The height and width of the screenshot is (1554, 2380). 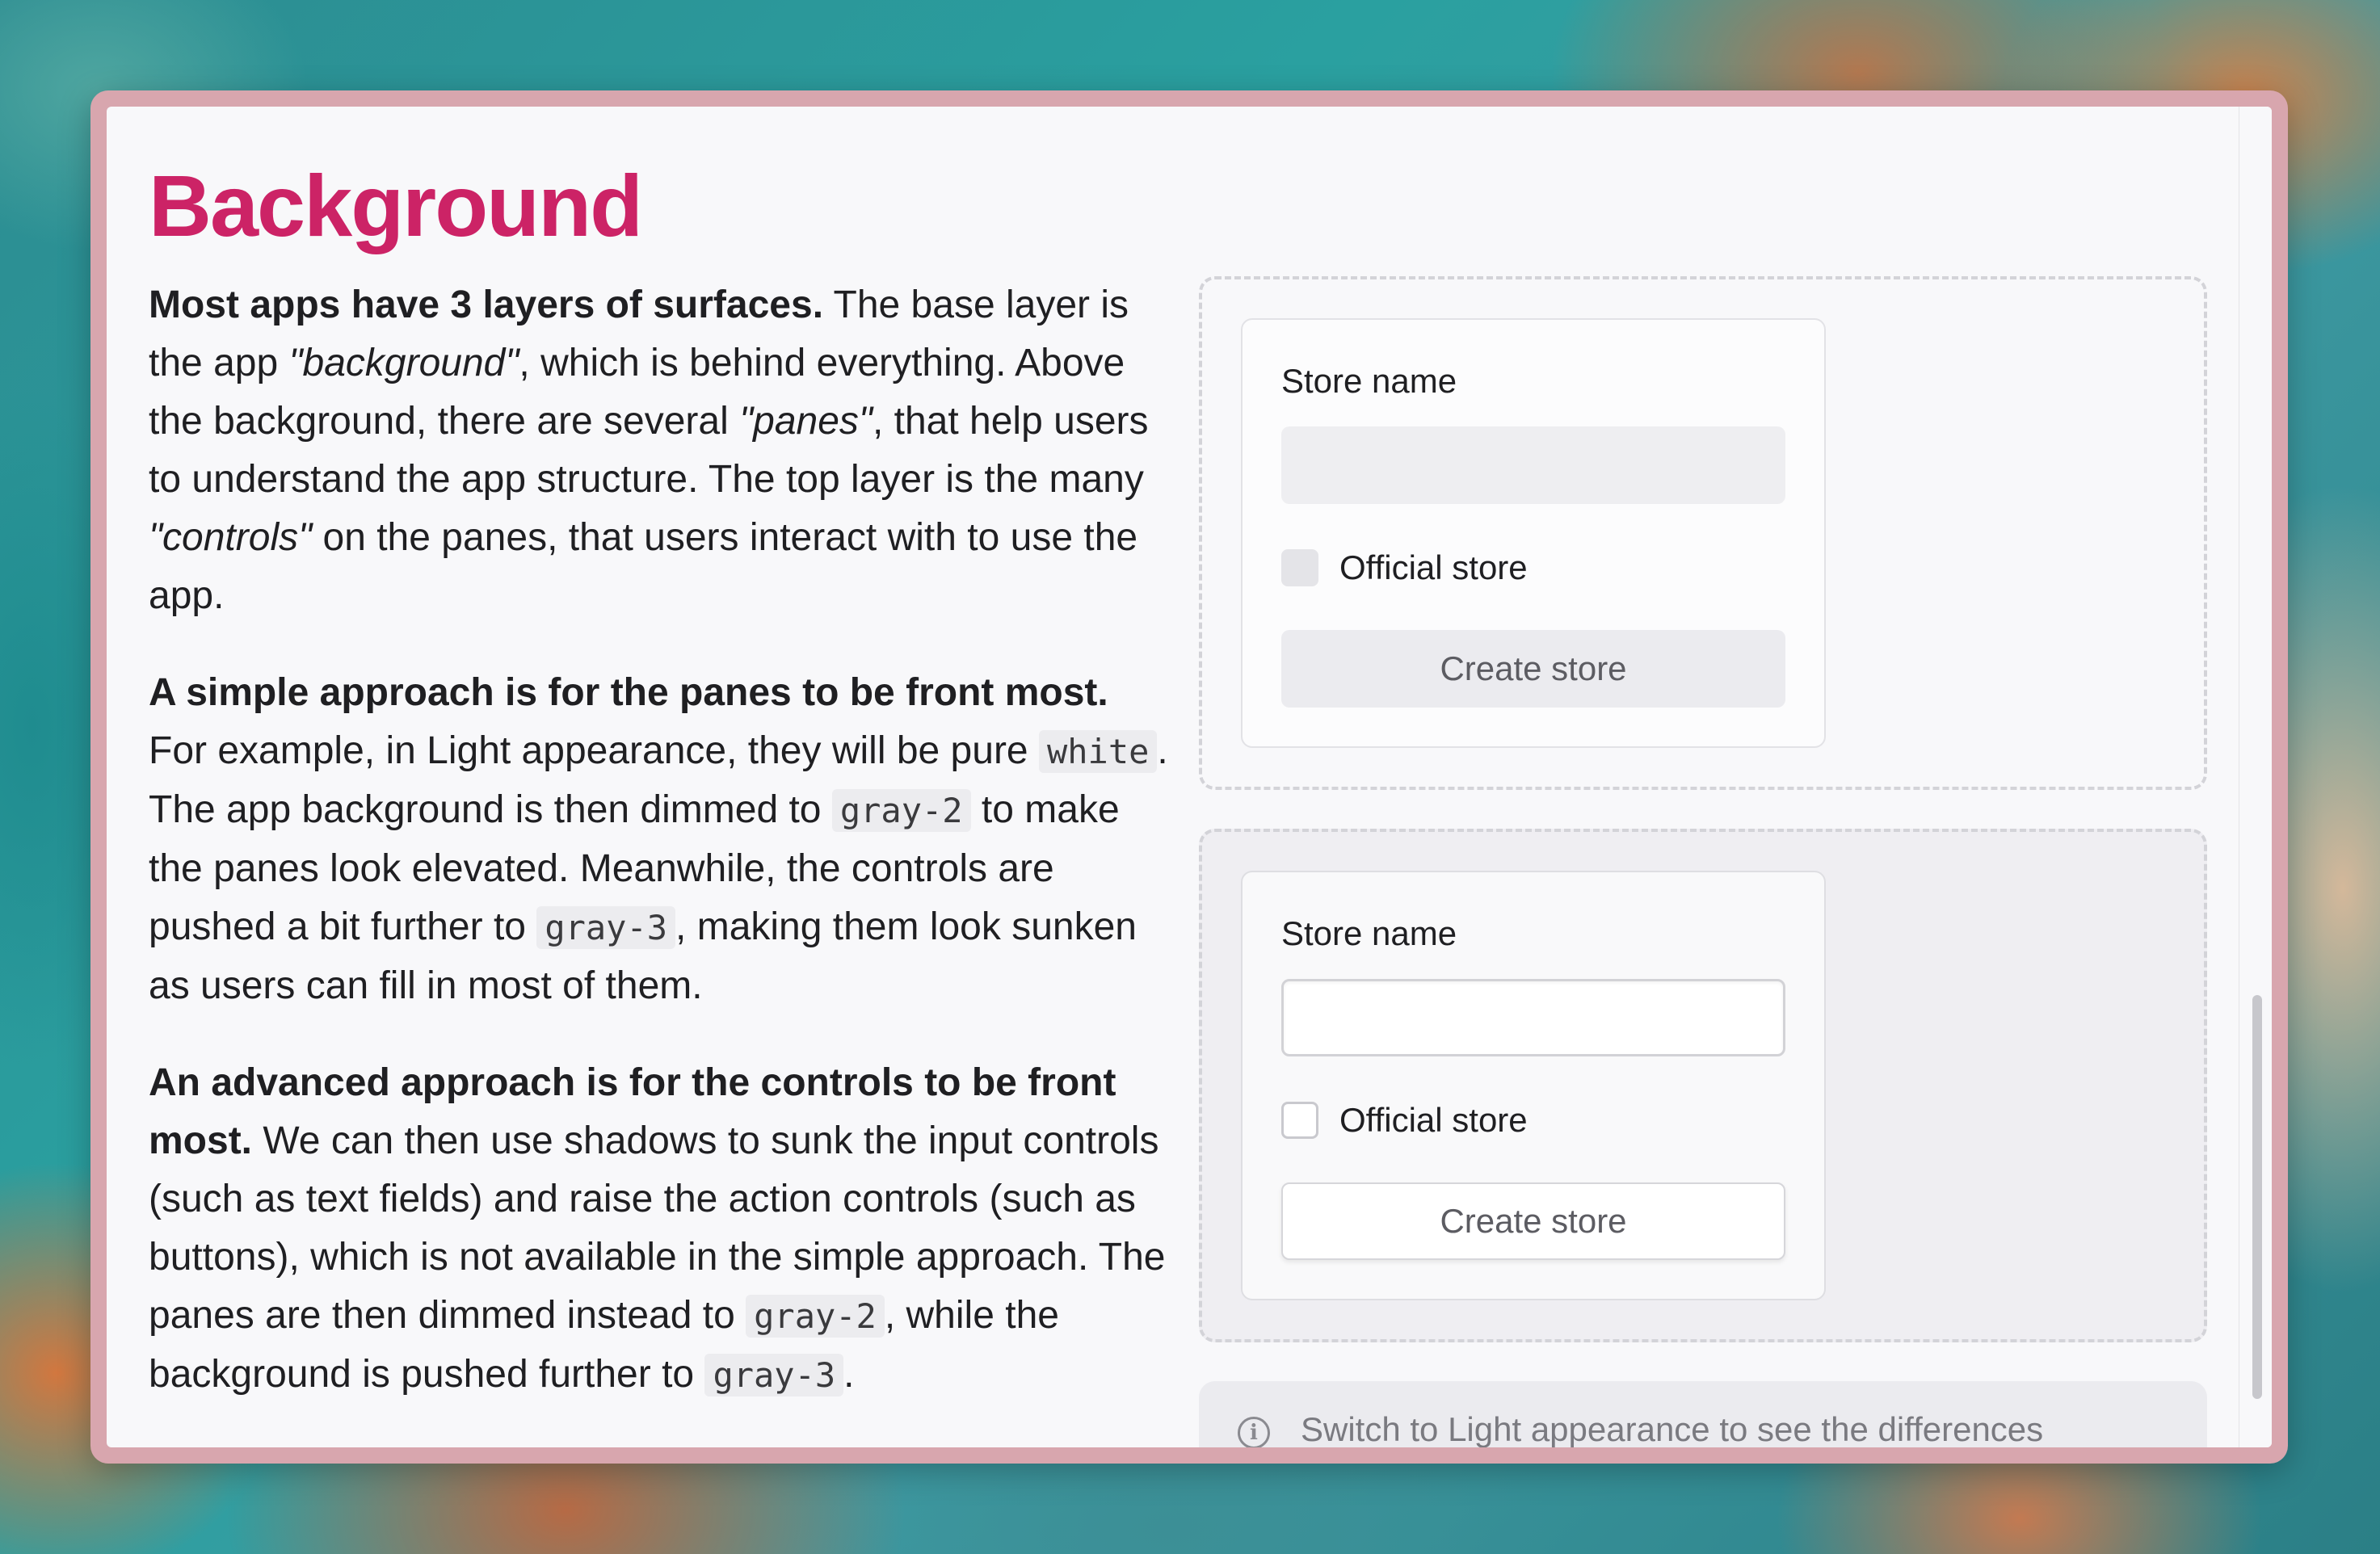 I want to click on term-panes: "panes", so click(x=806, y=422).